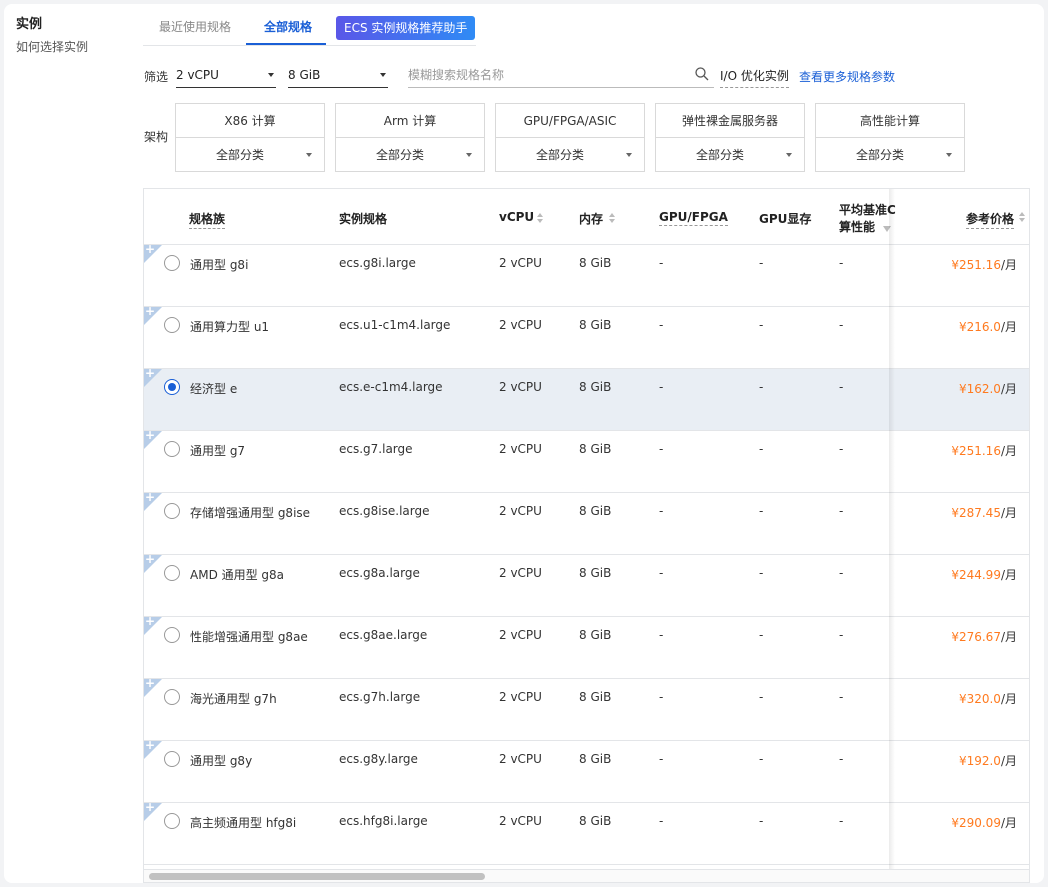  I want to click on cell-family: 海光通用型 g7h, so click(233, 699).